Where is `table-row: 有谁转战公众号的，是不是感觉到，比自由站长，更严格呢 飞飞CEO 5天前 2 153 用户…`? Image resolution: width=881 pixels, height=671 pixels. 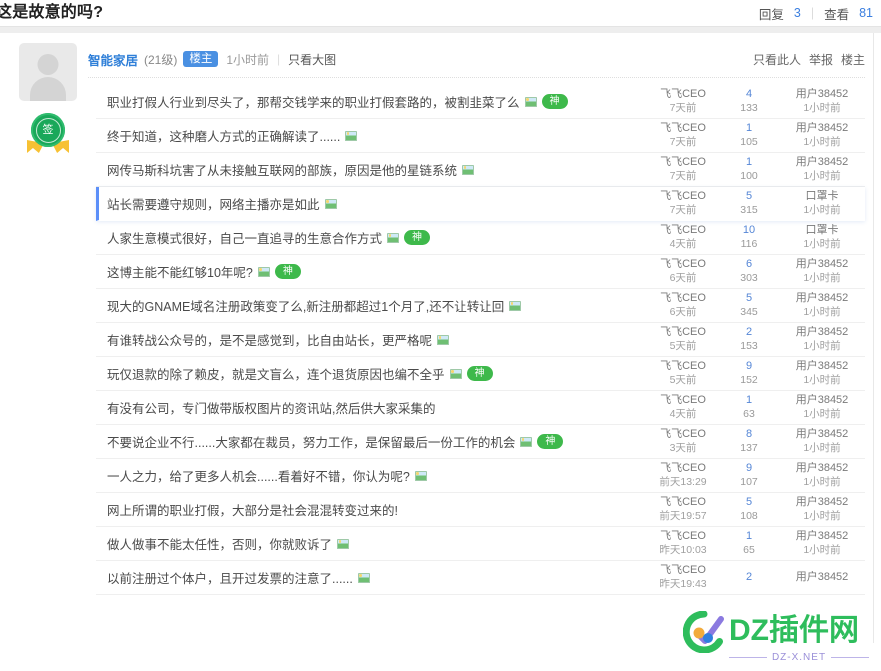
table-row: 有谁转战公众号的，是不是感觉到，比自由站长，更严格呢 飞飞CEO 5天前 2 153 用户… is located at coordinates (480, 340).